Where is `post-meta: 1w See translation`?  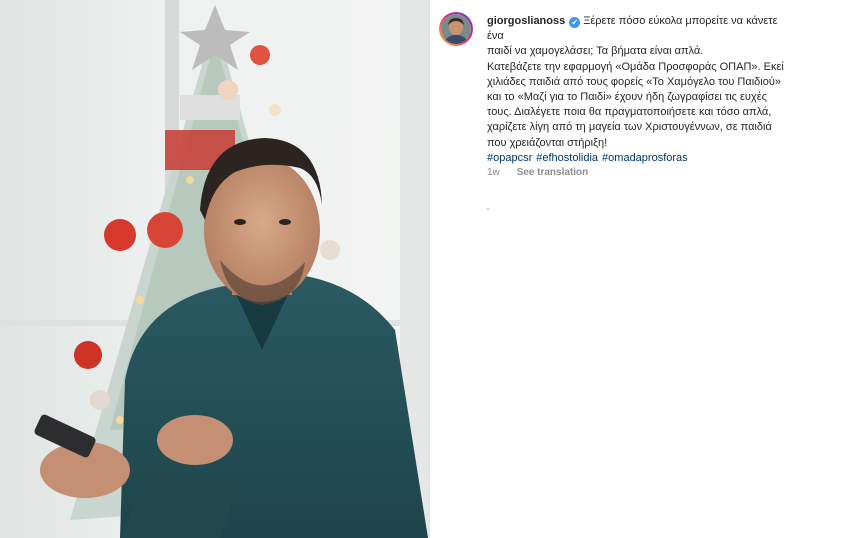 post-meta: 1w See translation is located at coordinates (537, 172).